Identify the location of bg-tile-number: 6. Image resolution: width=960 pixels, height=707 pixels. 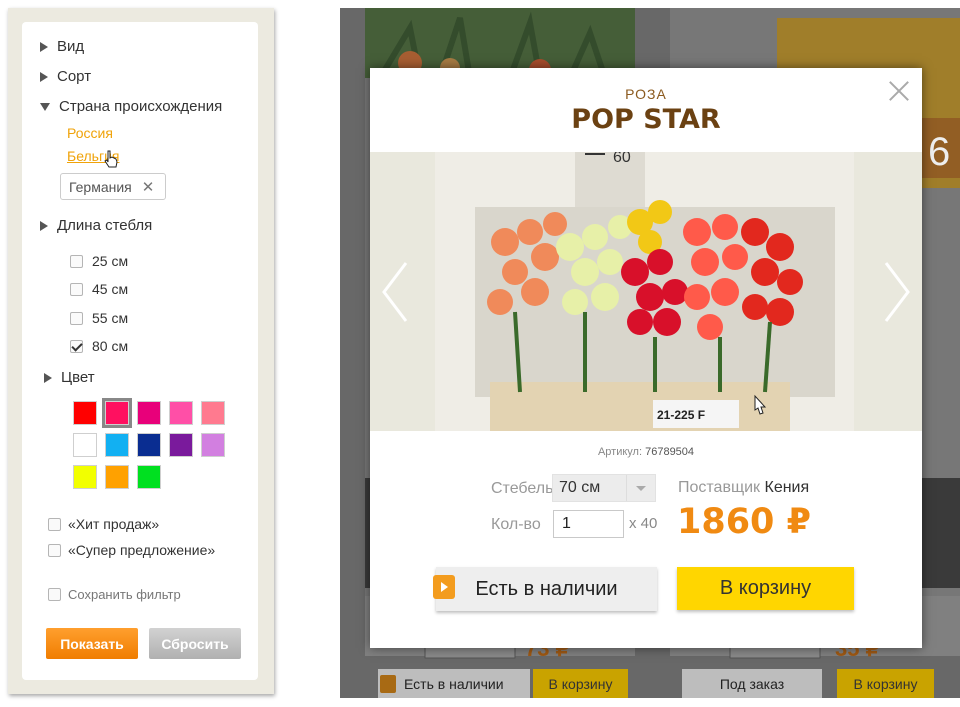
(939, 152).